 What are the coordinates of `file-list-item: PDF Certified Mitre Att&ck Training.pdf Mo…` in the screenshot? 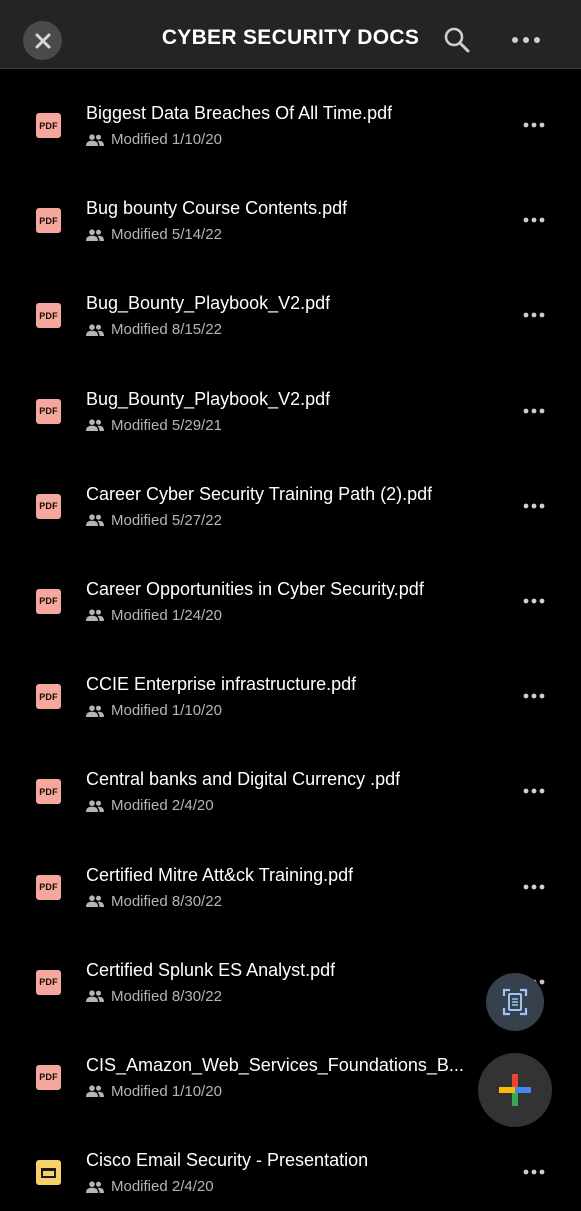 It's located at (290, 878).